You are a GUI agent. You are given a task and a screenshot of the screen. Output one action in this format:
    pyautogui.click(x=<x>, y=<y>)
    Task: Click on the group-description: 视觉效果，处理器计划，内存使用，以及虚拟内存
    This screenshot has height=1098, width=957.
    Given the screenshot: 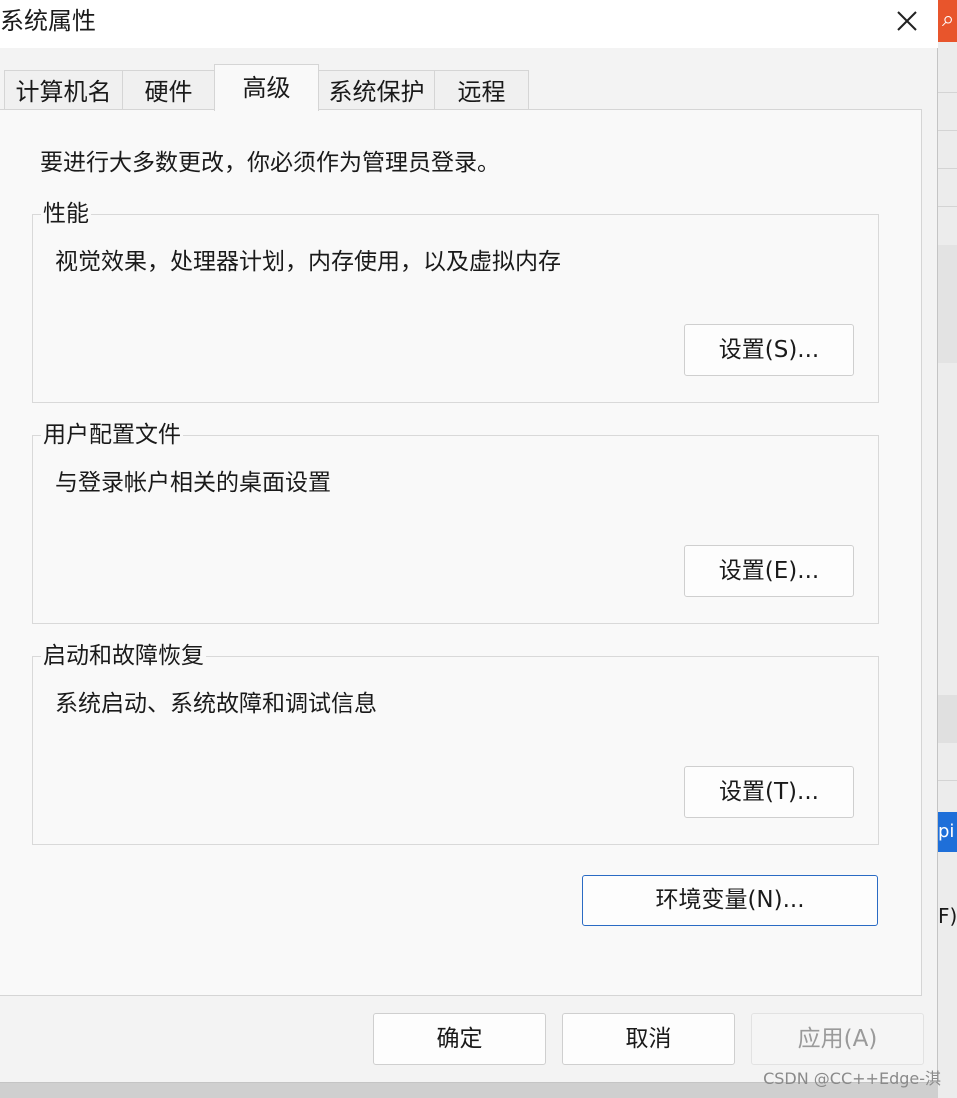 What is the action you would take?
    pyautogui.click(x=308, y=262)
    